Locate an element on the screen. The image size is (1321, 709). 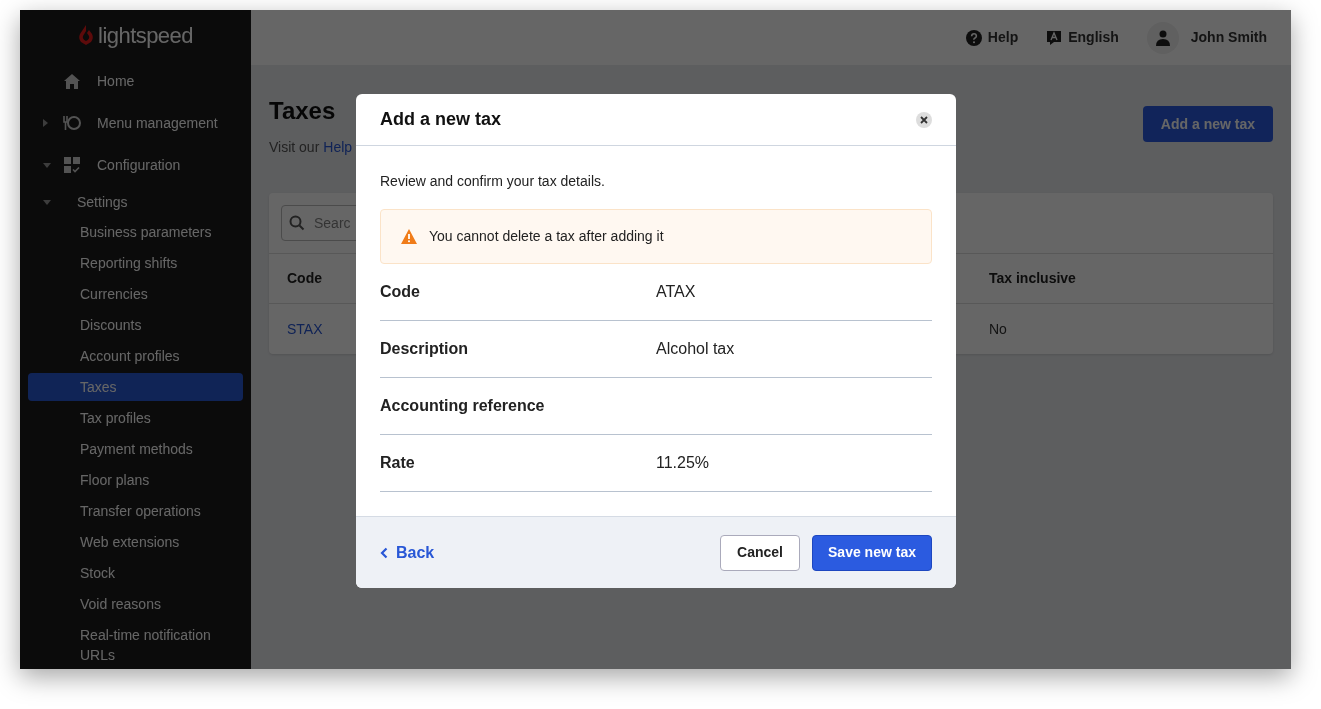
warning-text: You cannot delete a tax after adding it is located at coordinates (546, 236).